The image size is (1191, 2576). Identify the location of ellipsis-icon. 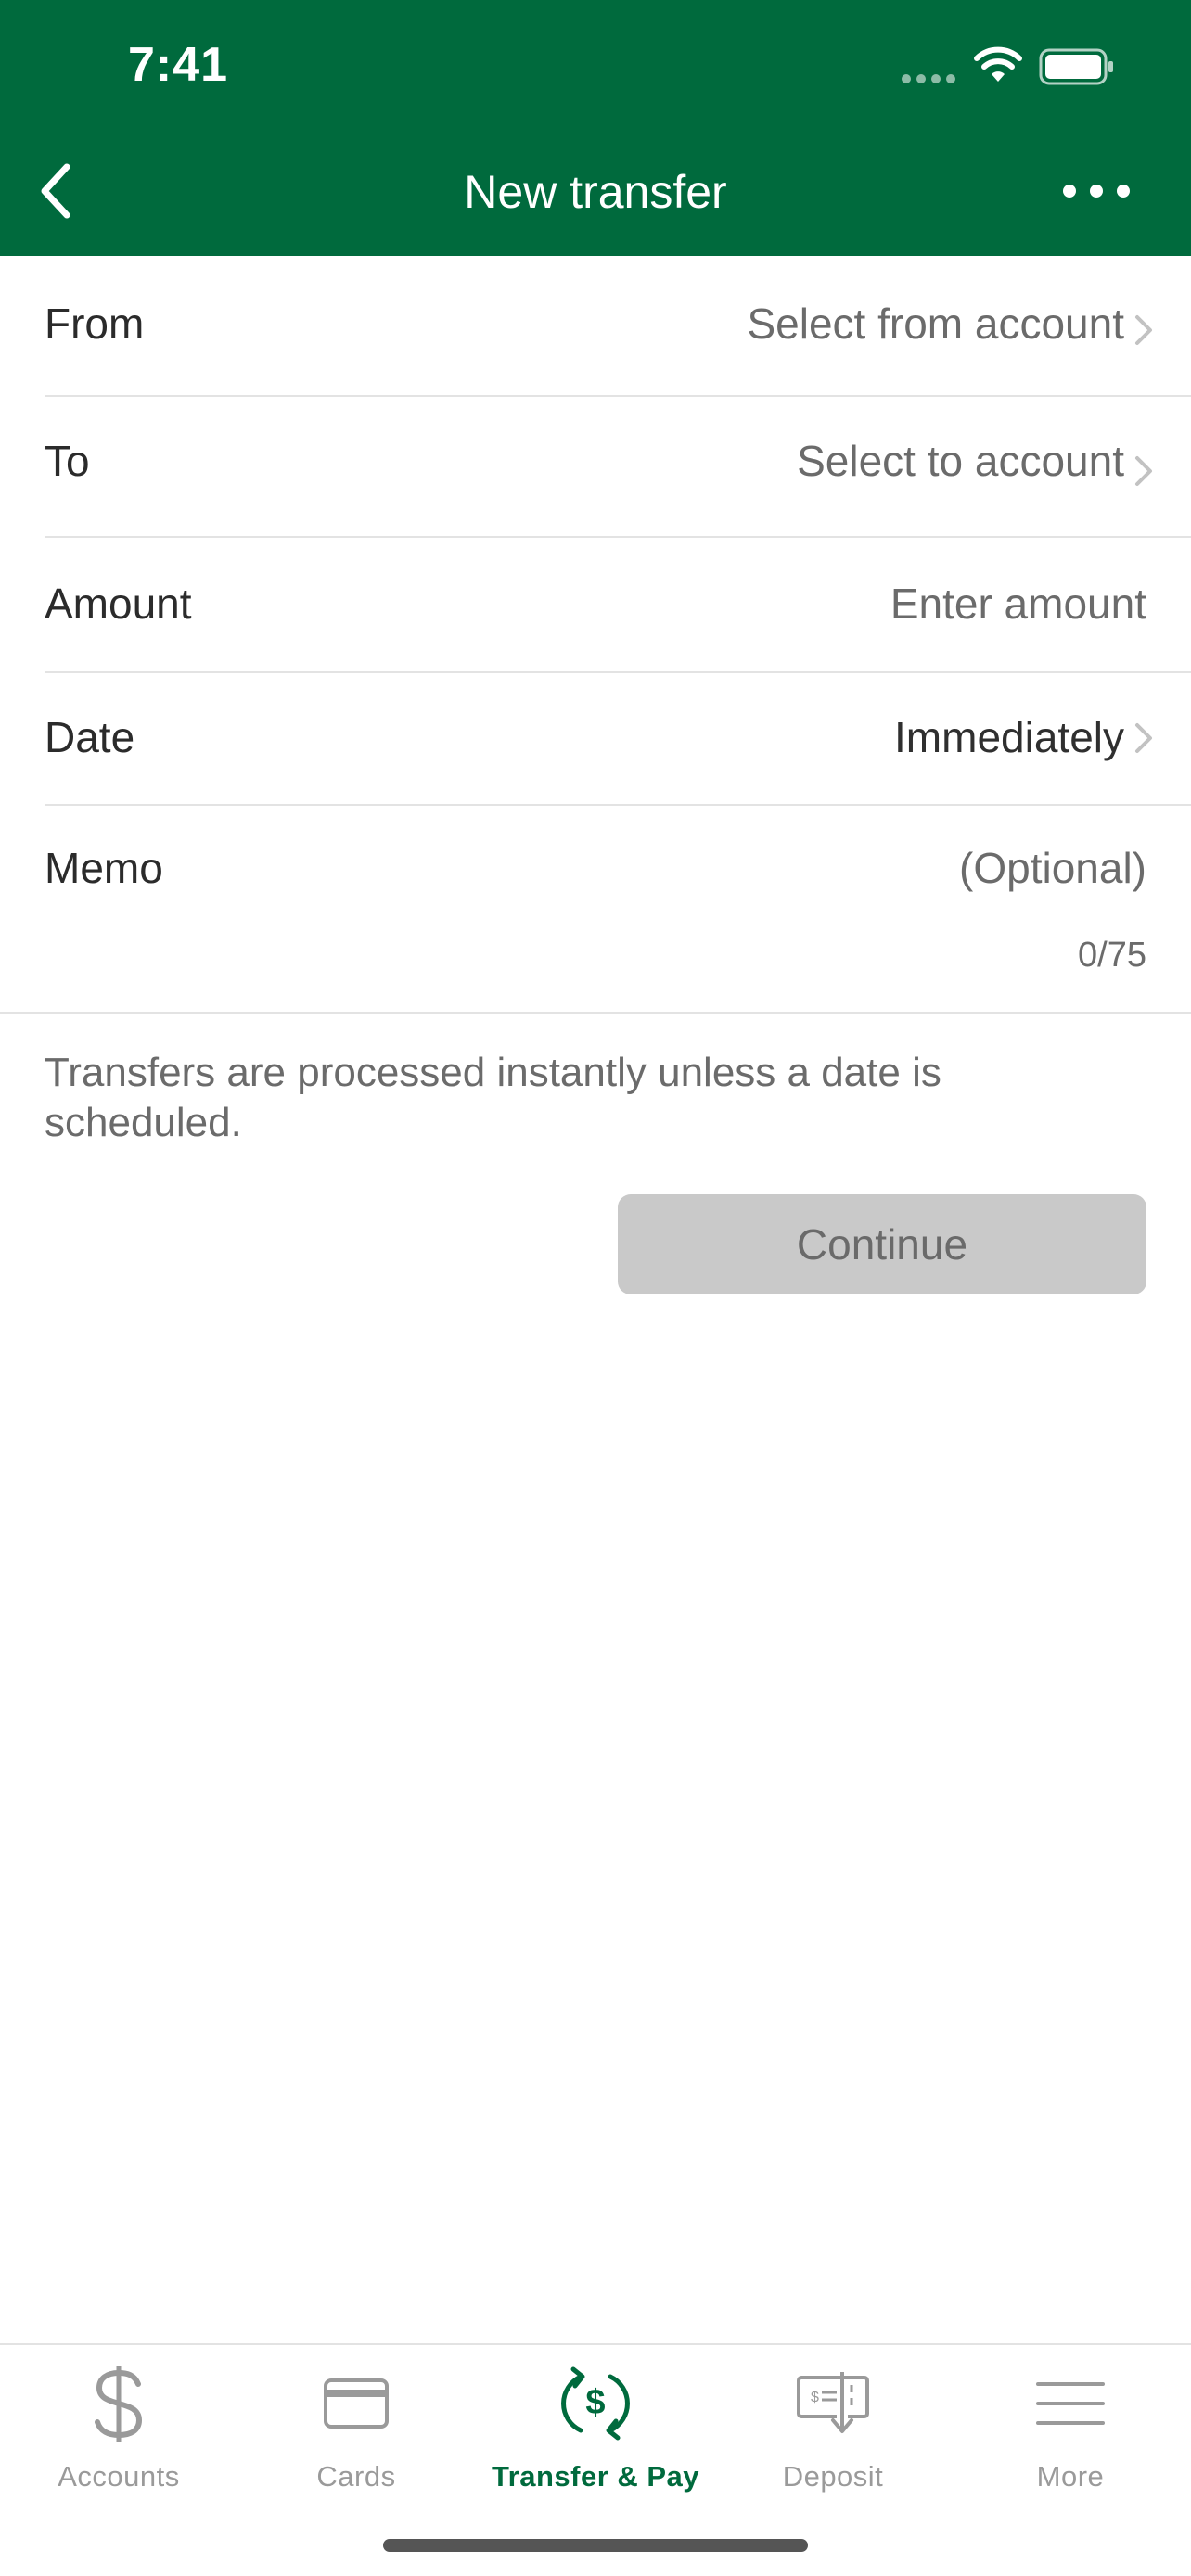
(1069, 191).